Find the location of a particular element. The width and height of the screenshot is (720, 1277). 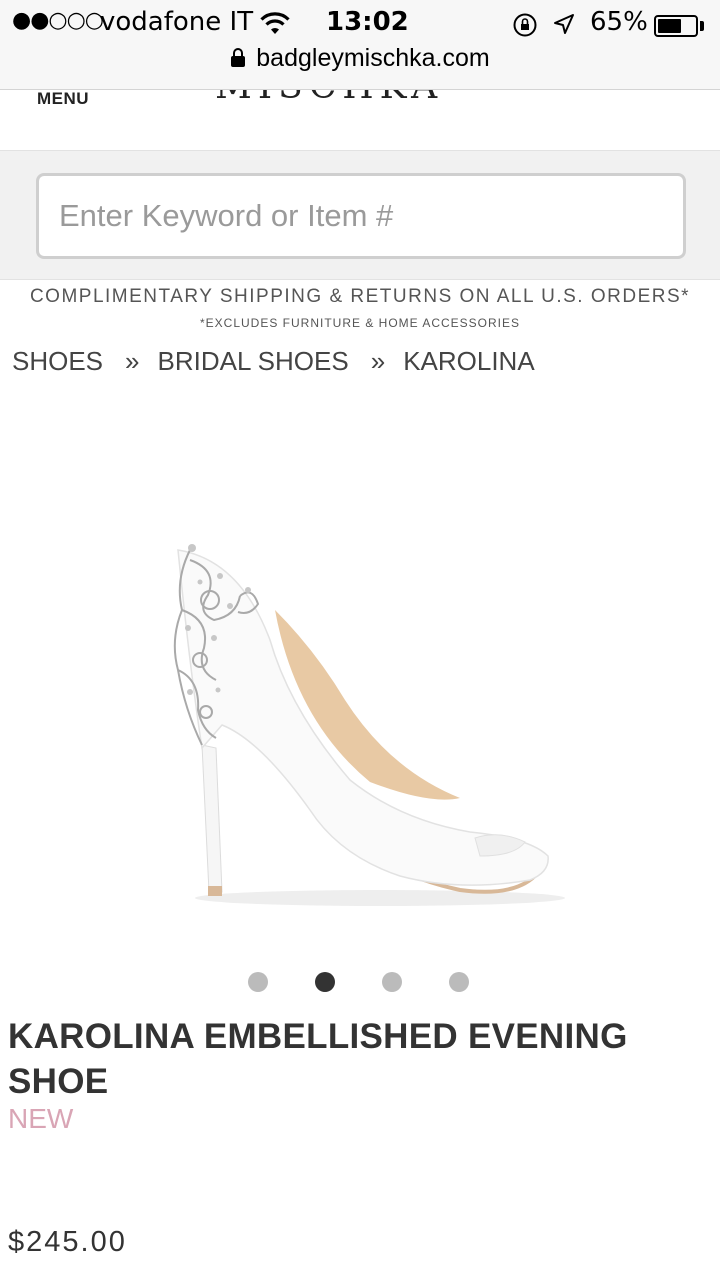

site-header: MENU MISCHKA is located at coordinates (360, 120).